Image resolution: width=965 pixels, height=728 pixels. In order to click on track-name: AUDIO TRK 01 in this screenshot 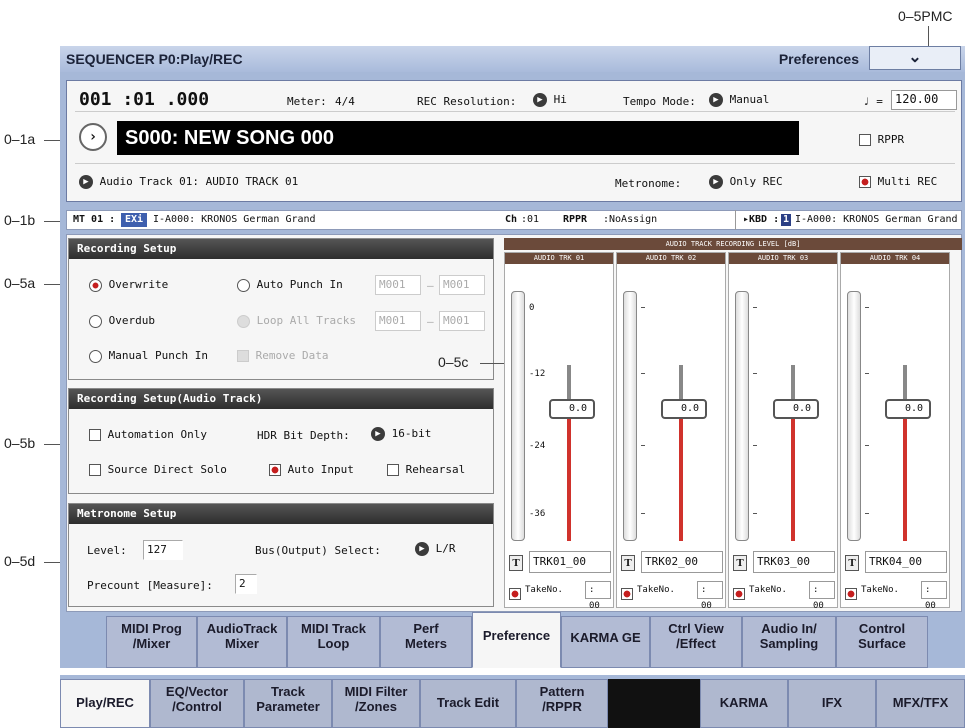, I will do `click(559, 258)`.